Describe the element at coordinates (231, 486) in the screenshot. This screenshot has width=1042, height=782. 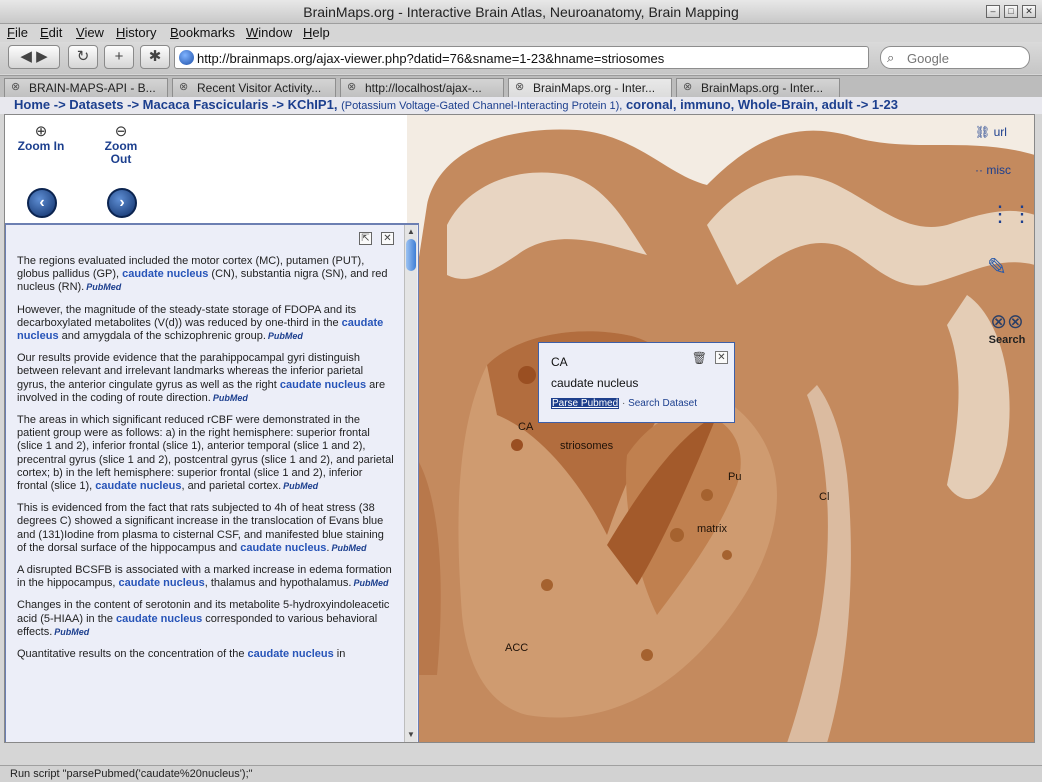
I see `result-text: , and parietal cortex.` at that location.